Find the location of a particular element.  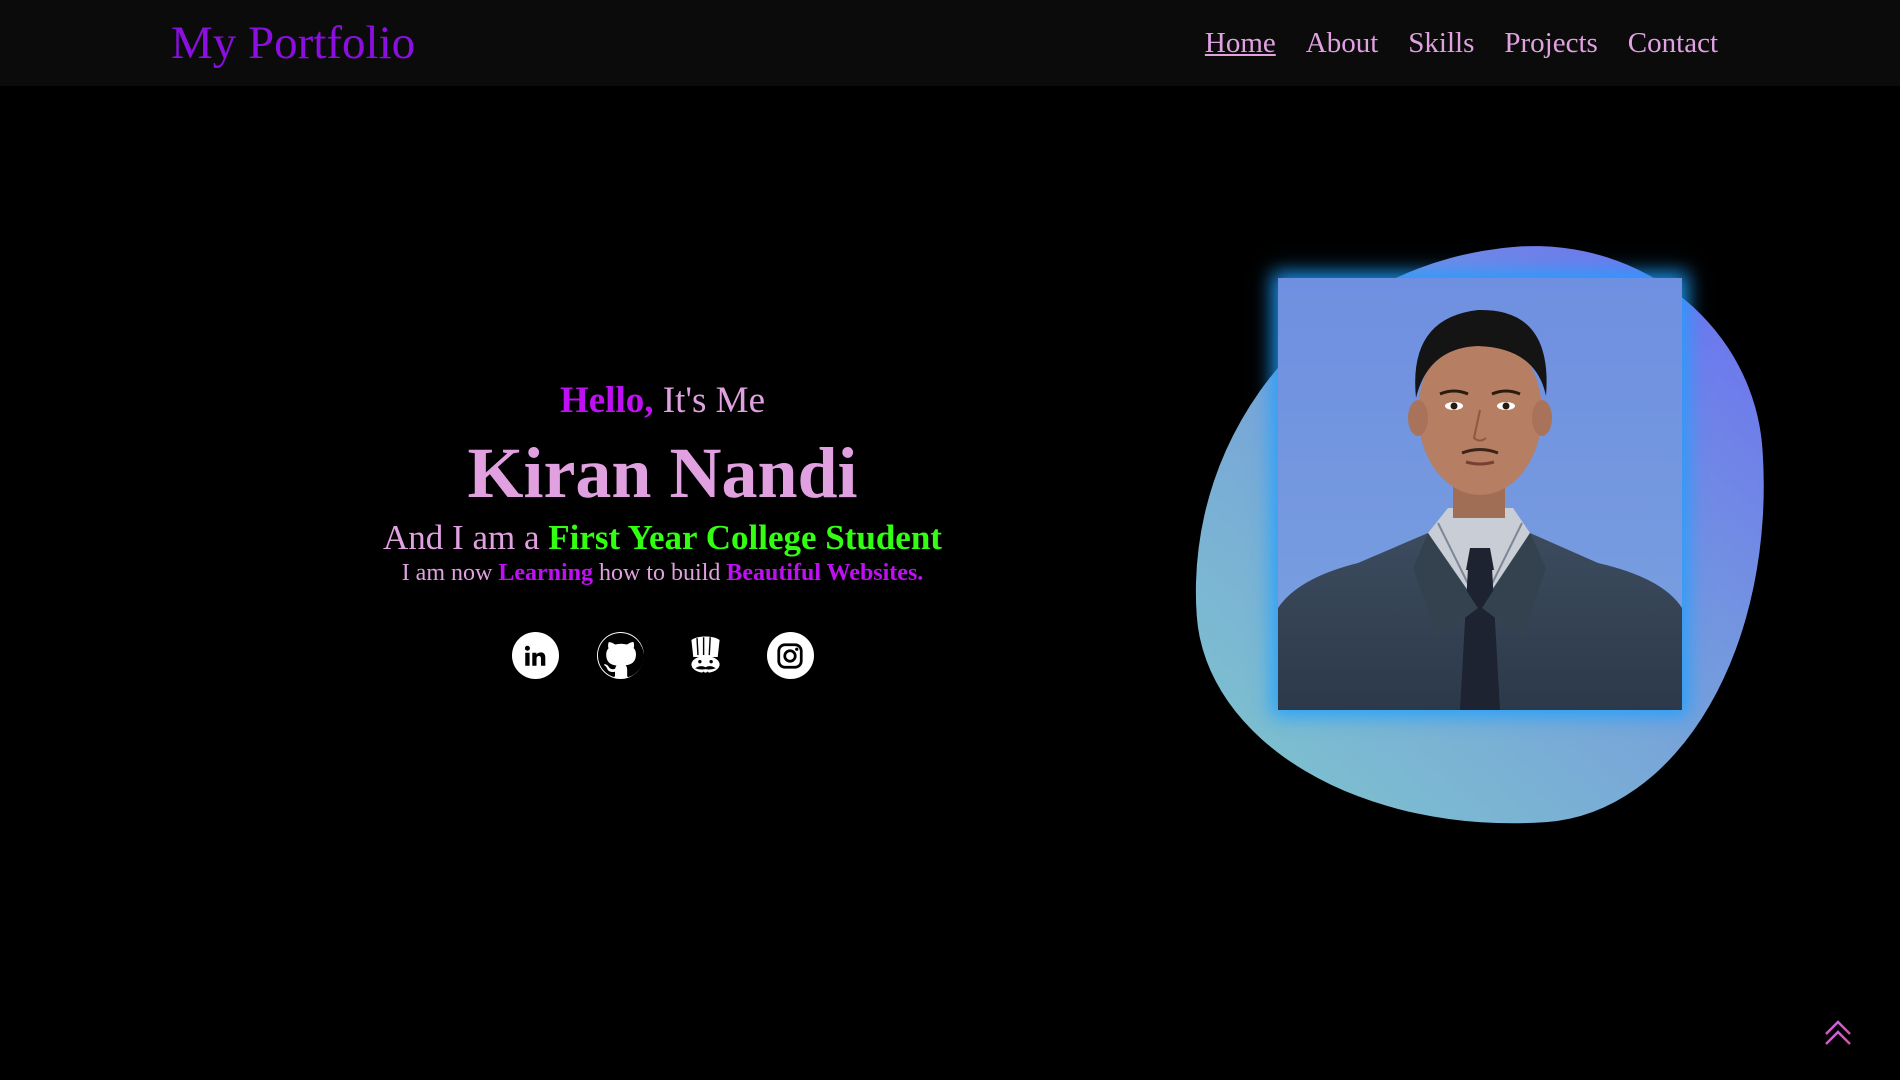

nav-about: About is located at coordinates (1342, 43).